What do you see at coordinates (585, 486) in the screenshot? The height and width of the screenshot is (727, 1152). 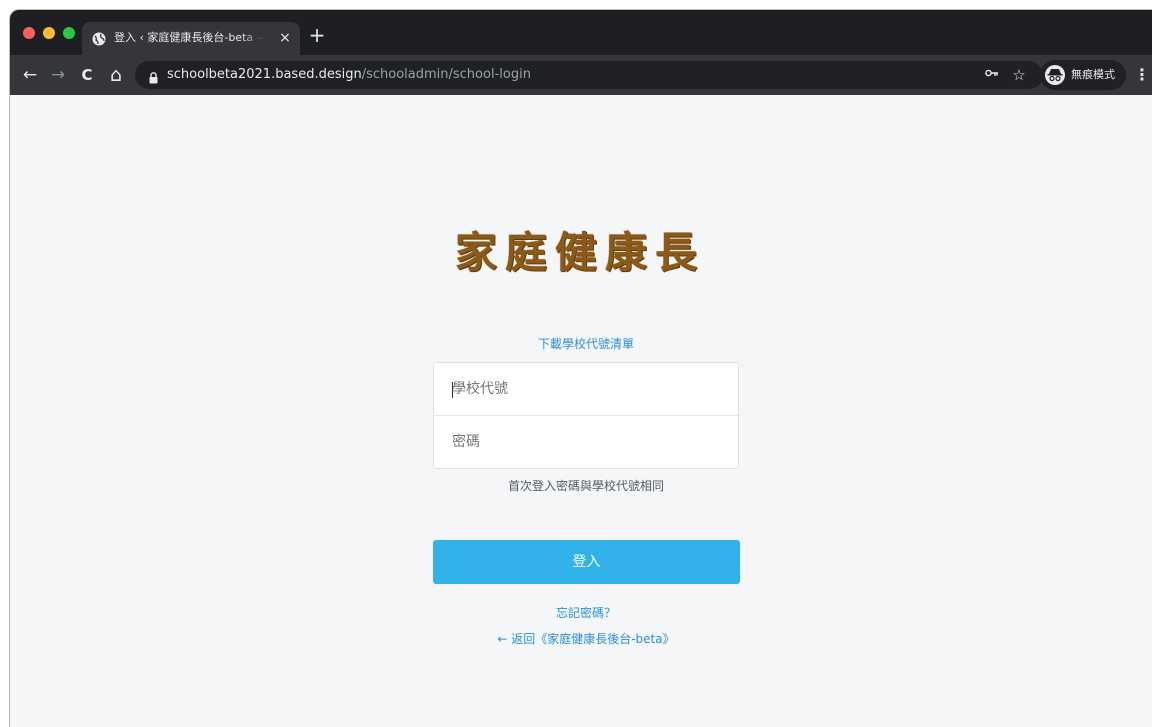 I see `first-login-hint: 首次登入密碼與學校代號相同` at bounding box center [585, 486].